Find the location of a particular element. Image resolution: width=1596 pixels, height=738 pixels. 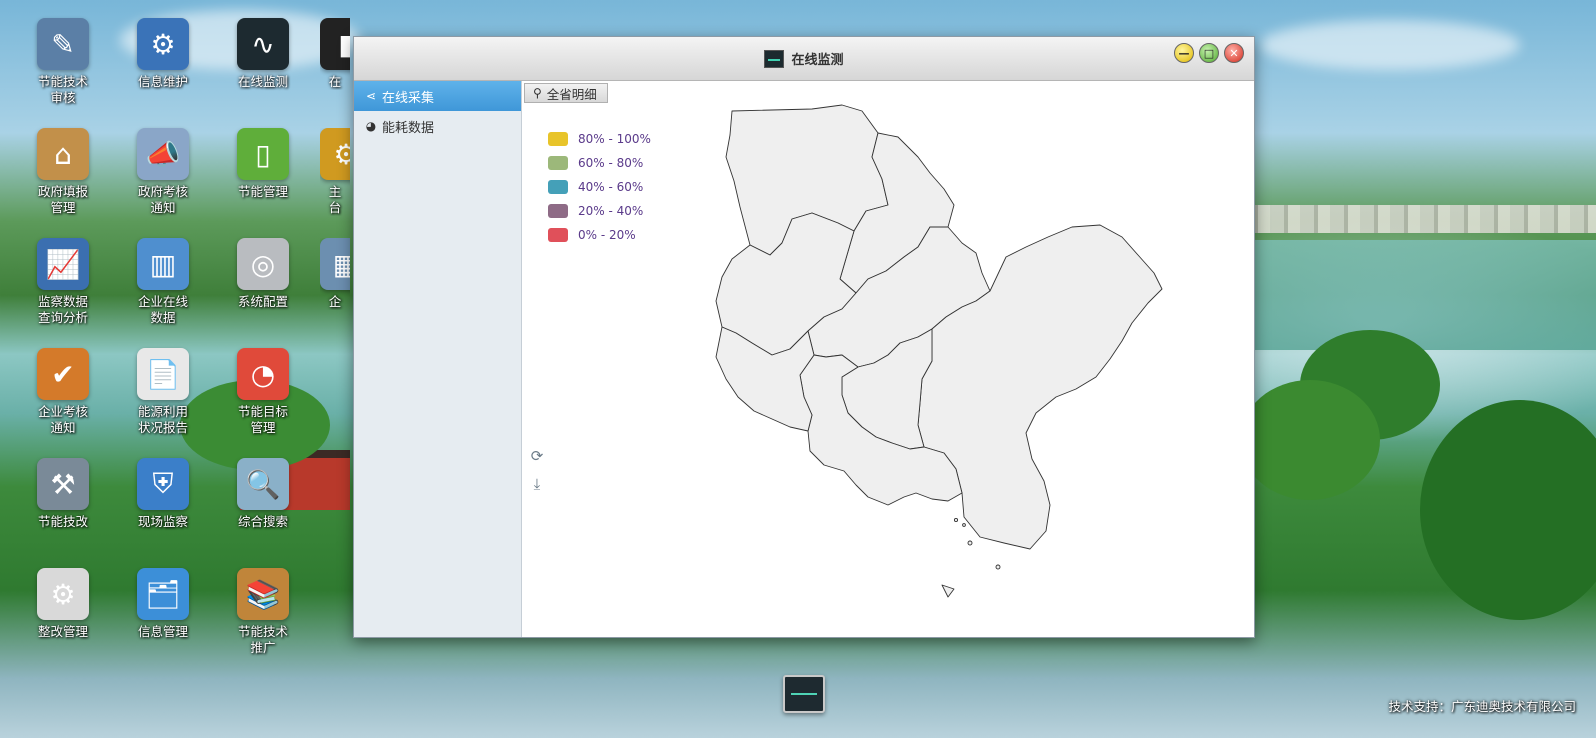

legend-item: 0% - 20% is located at coordinates (599, 235).